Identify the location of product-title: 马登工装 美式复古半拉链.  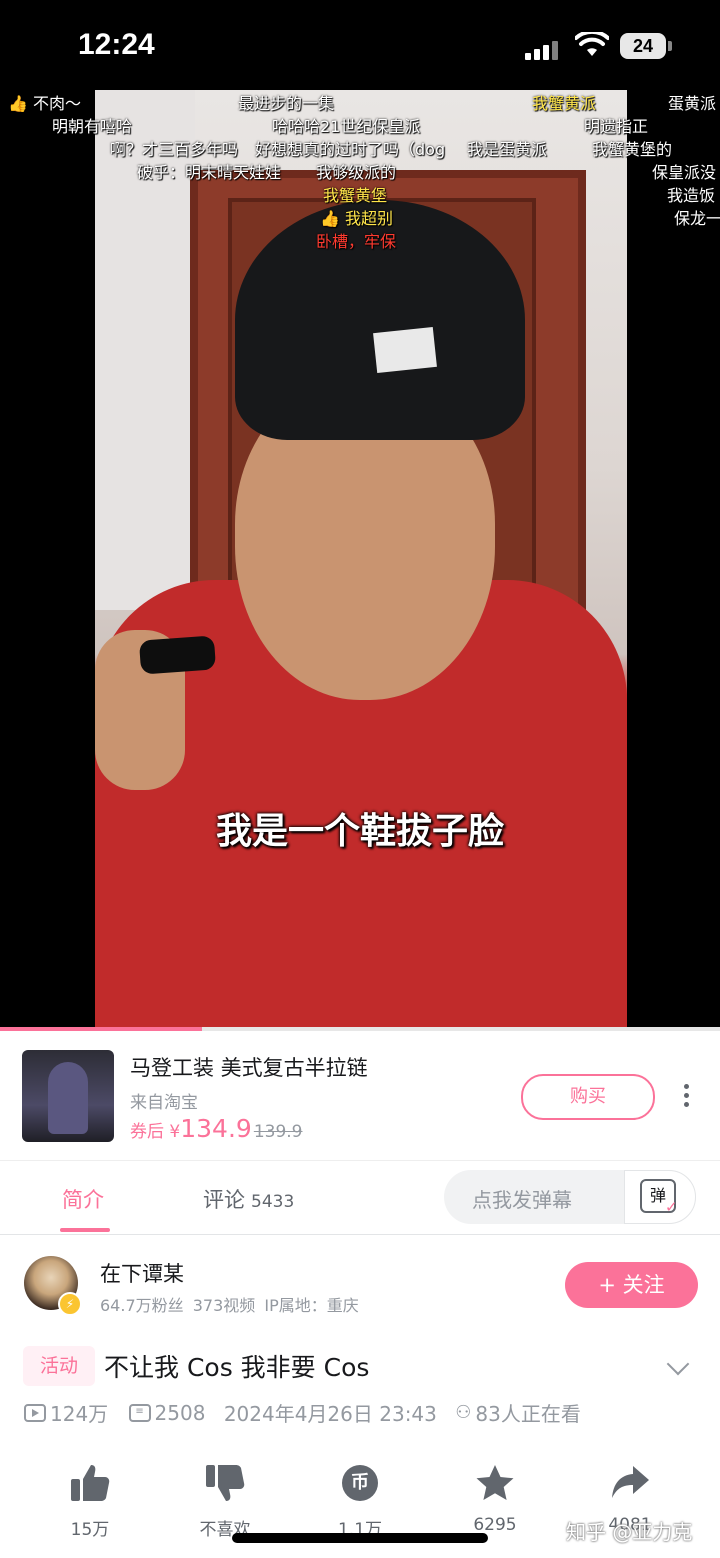
(249, 1067).